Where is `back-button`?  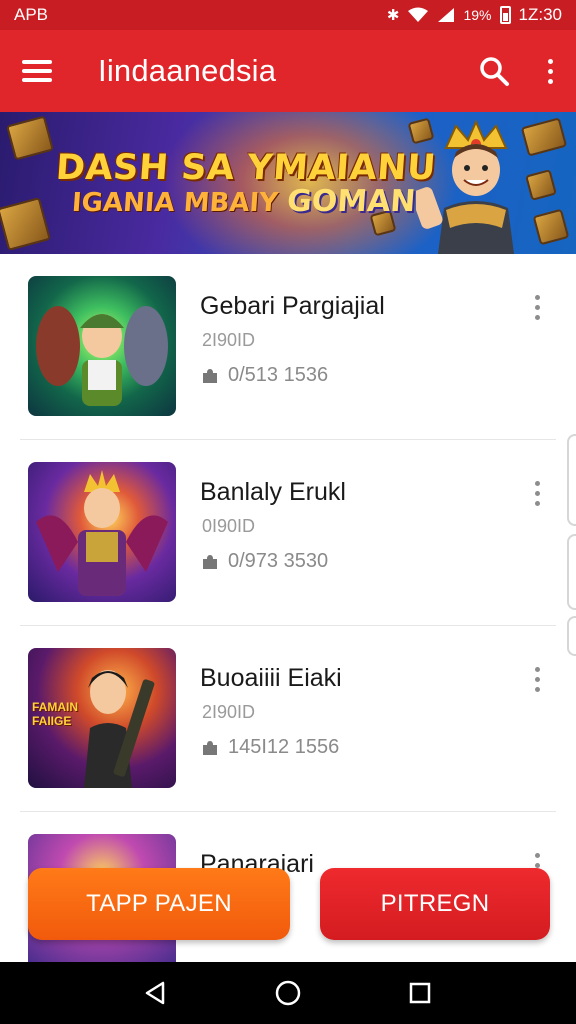 back-button is located at coordinates (156, 993).